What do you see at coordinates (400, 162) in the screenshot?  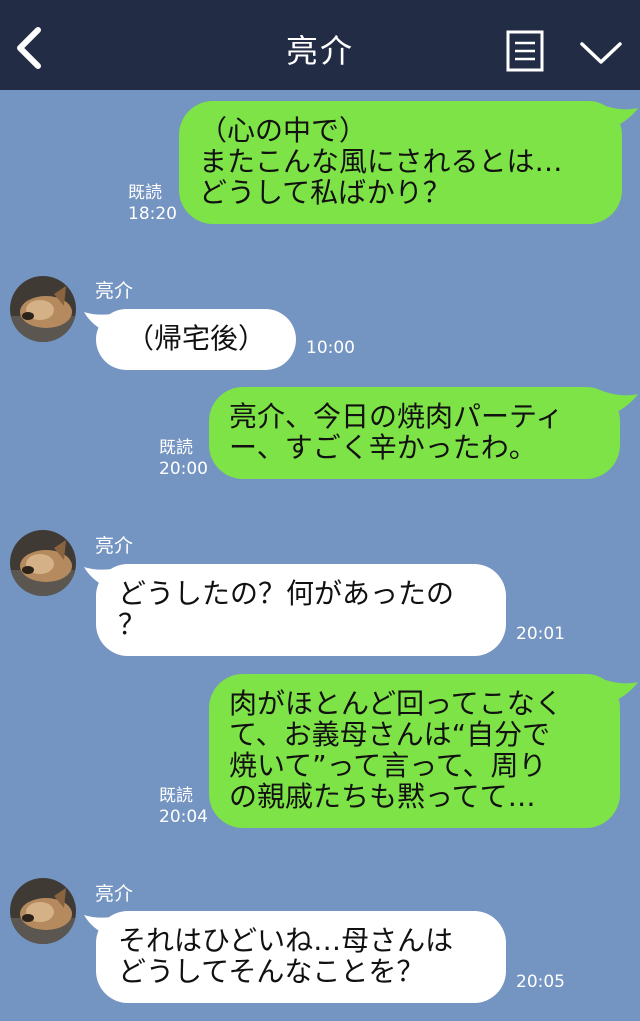 I see `message-bubble: （心の中で） またこんな風にされるとは… どうして私ばかり？` at bounding box center [400, 162].